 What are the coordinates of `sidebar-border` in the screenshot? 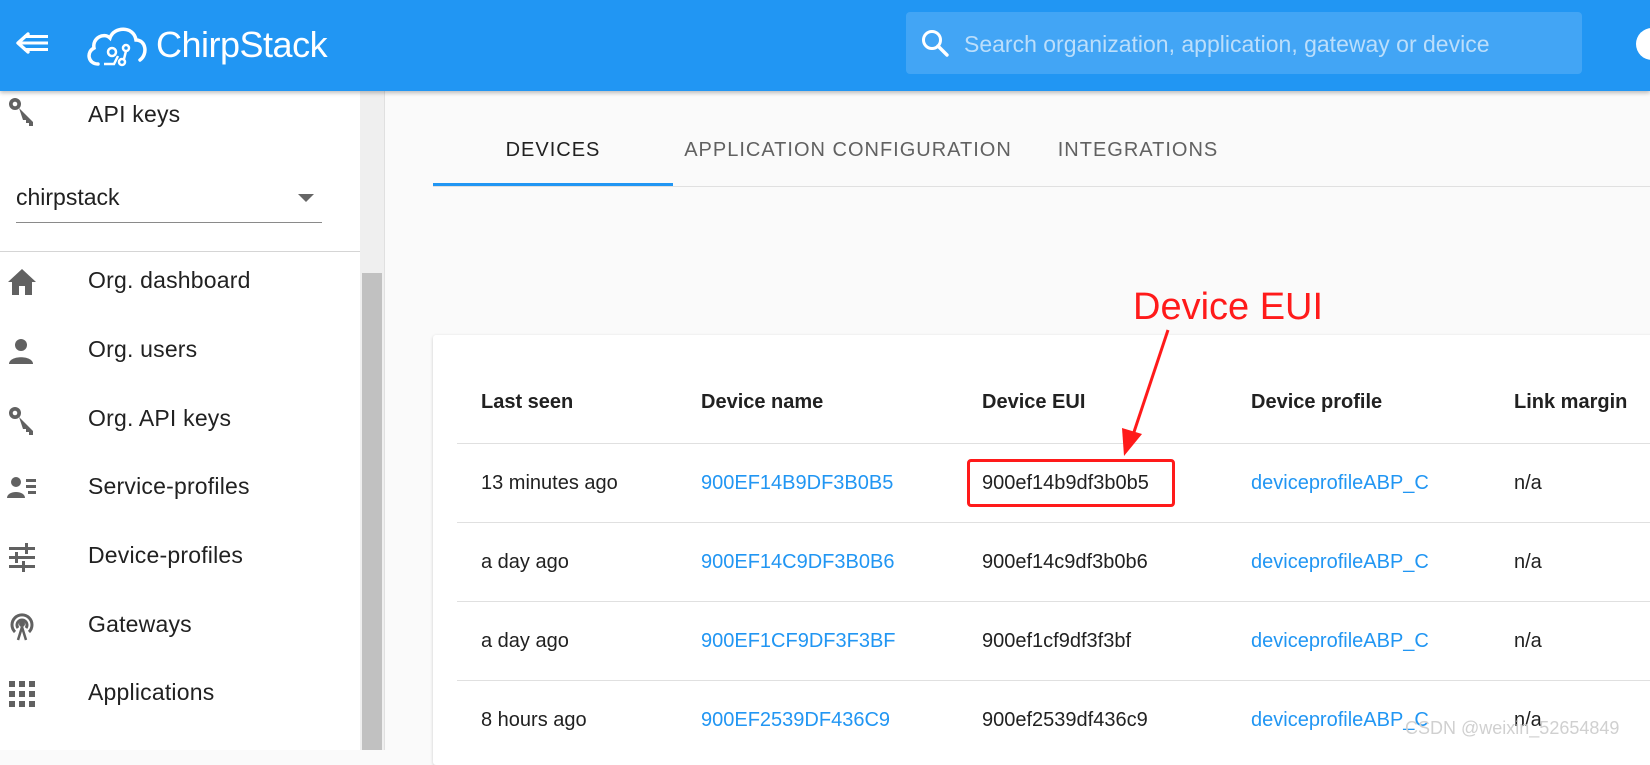 It's located at (384, 420).